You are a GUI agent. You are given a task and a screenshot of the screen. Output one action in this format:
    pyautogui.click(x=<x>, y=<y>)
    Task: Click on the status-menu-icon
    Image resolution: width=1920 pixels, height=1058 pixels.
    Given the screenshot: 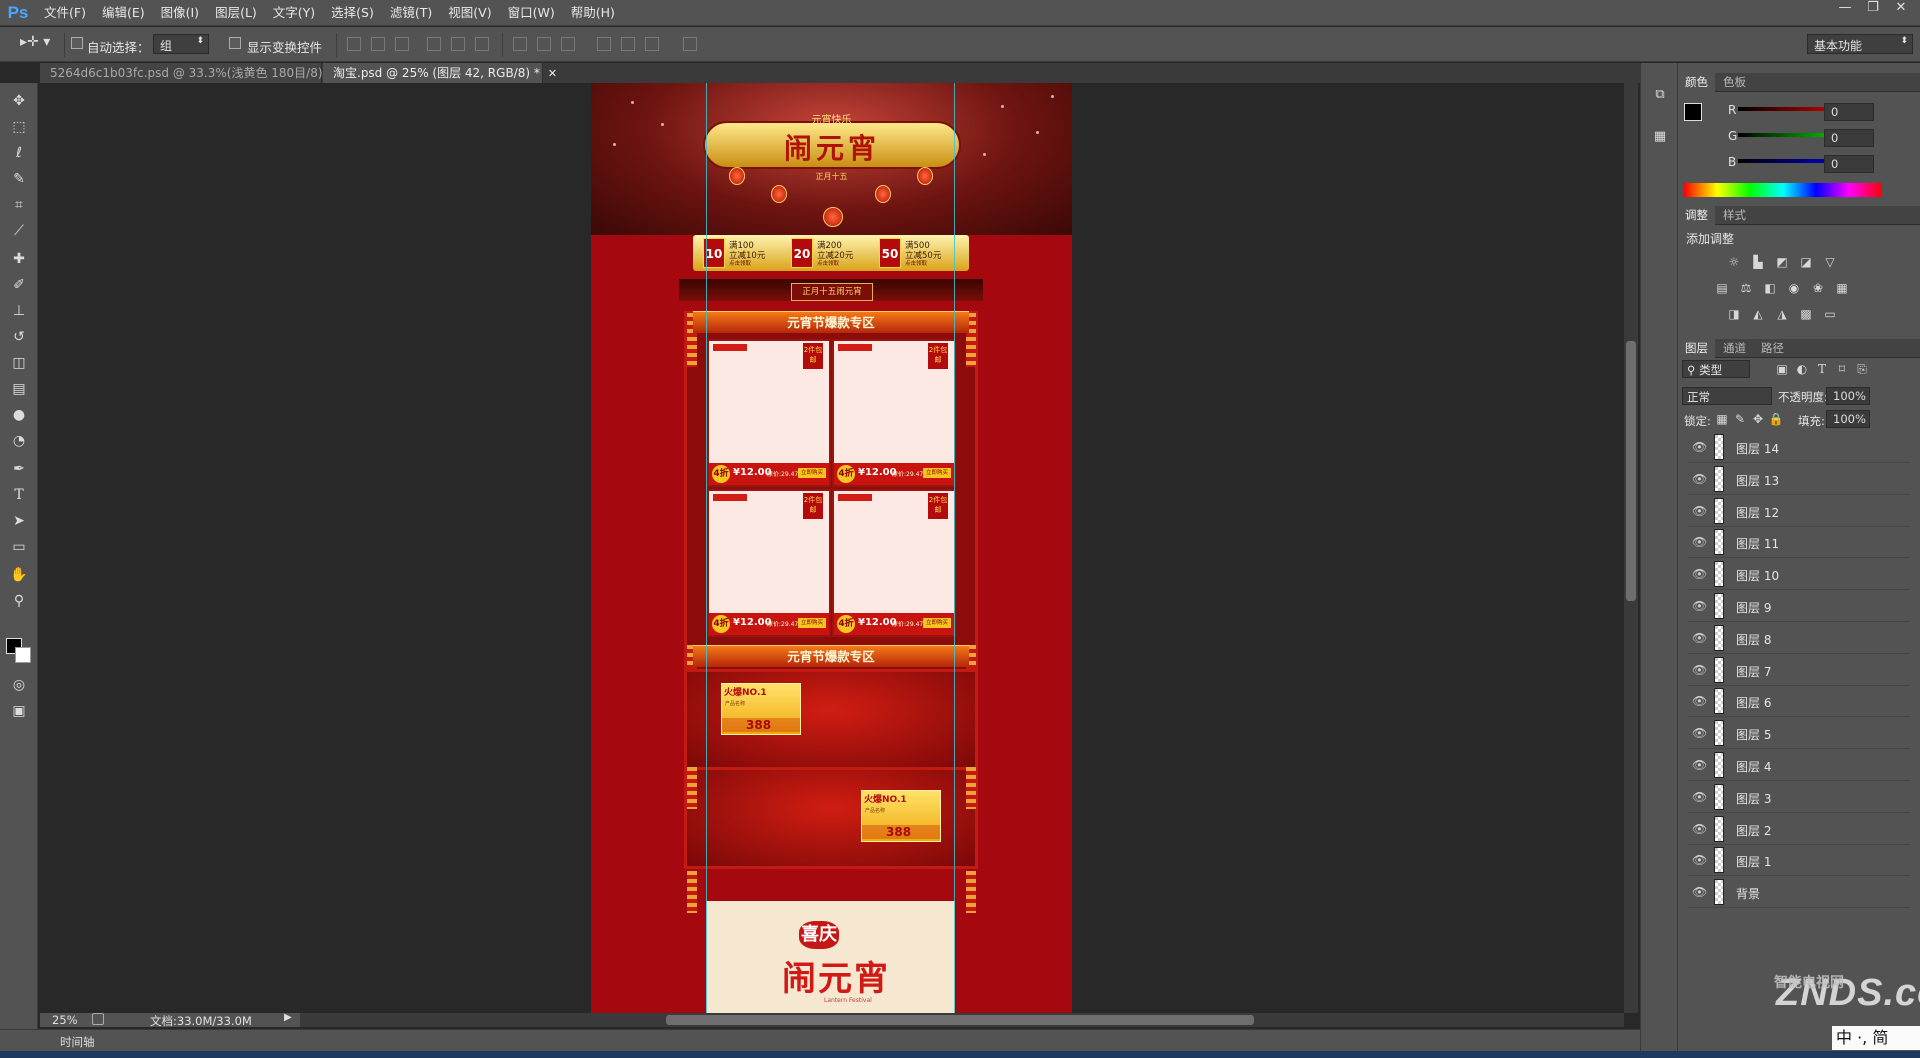 What is the action you would take?
    pyautogui.click(x=98, y=1019)
    